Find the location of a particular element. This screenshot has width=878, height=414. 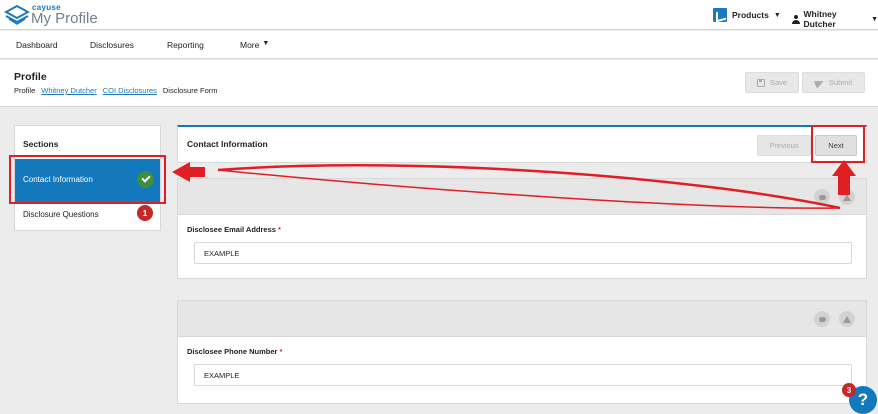

breadcrumb-person: Whitney Dutcher is located at coordinates (68, 90).